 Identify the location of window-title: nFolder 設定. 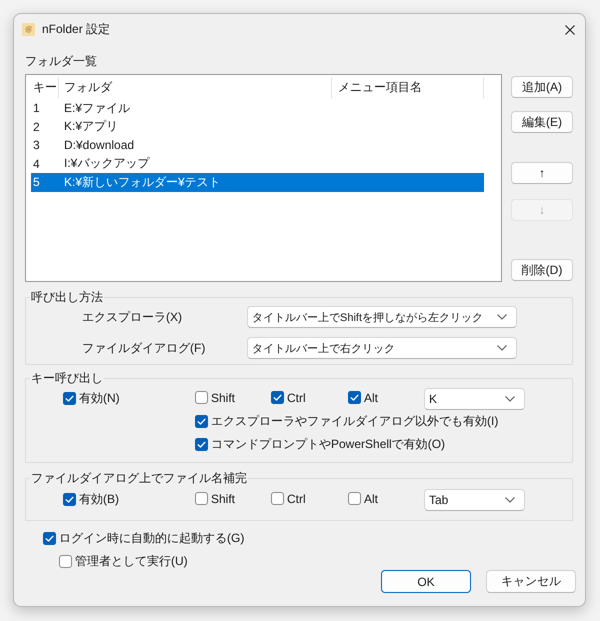
(77, 29).